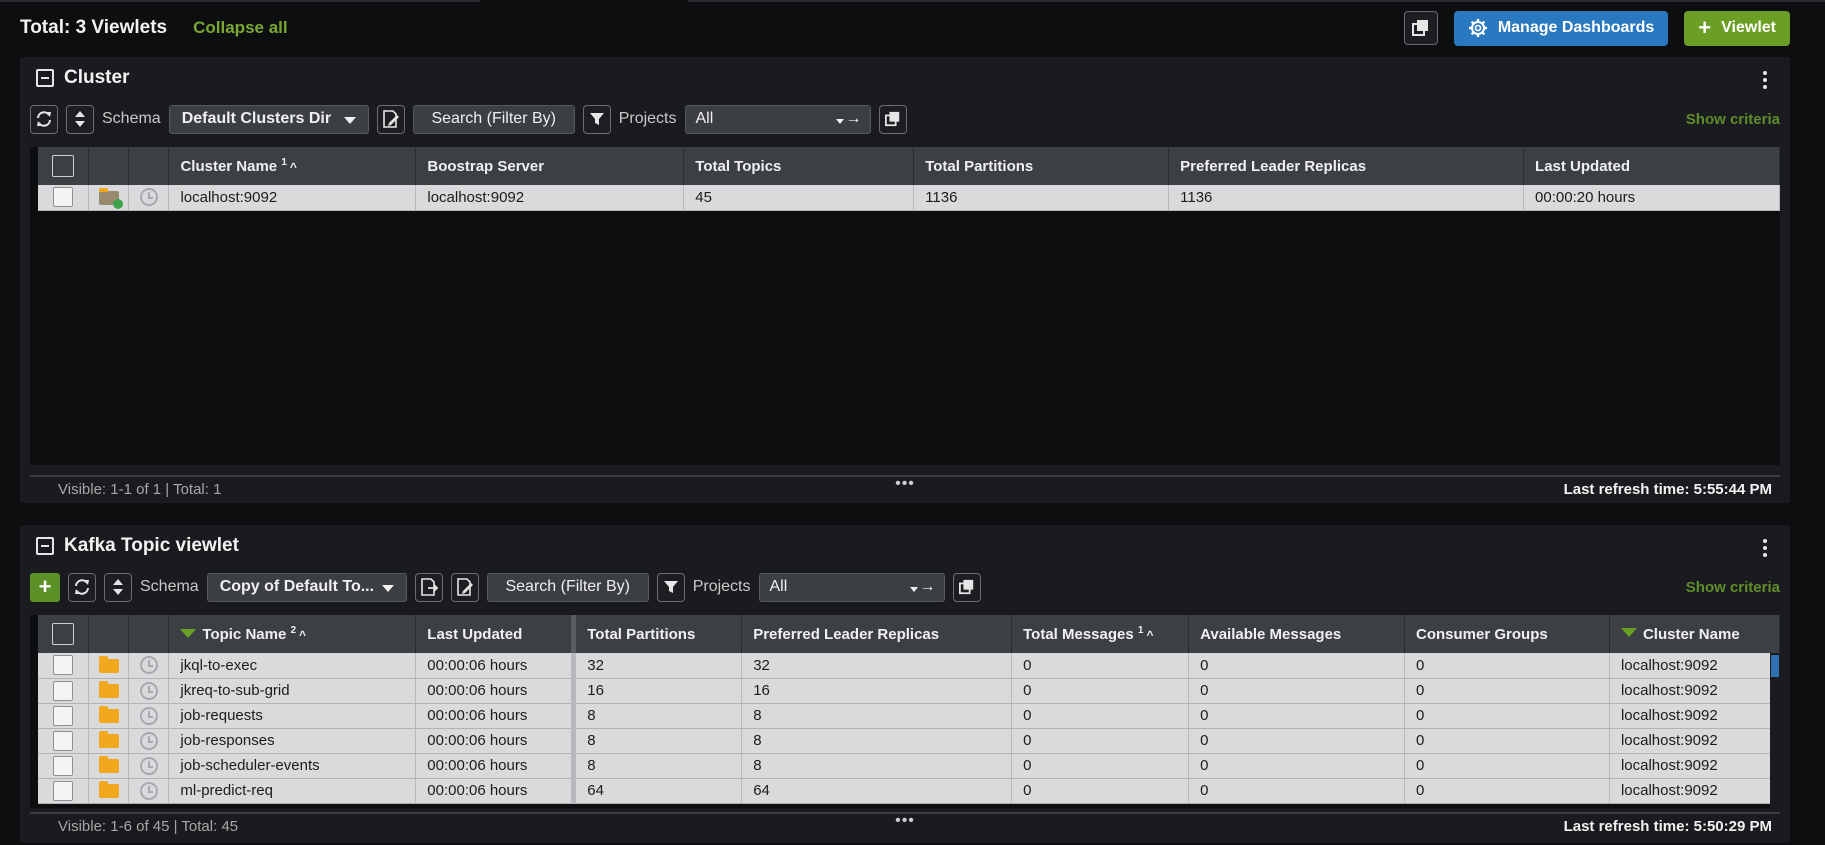 The width and height of the screenshot is (1825, 845). Describe the element at coordinates (292, 716) in the screenshot. I see `cell-topic-name: job-requests` at that location.